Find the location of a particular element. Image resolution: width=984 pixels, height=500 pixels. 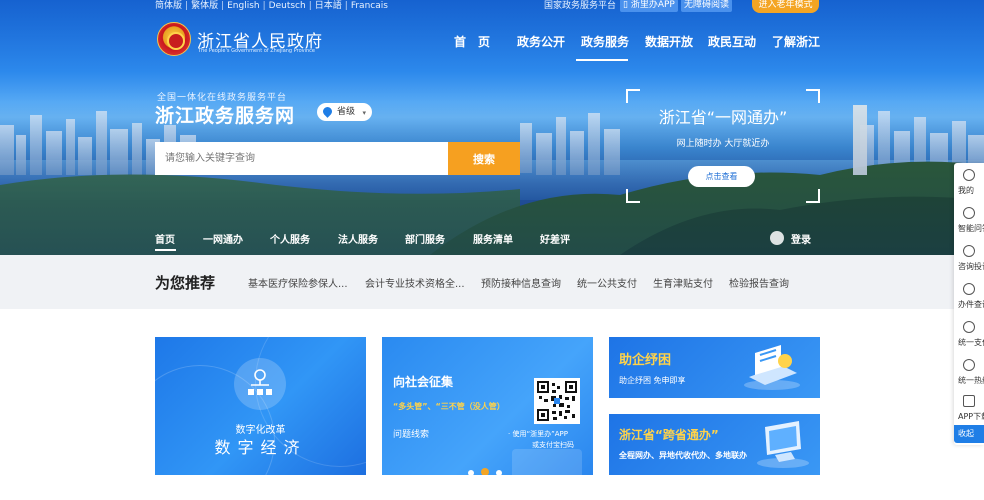

lang-deutsch: Deutsch is located at coordinates (287, 6).